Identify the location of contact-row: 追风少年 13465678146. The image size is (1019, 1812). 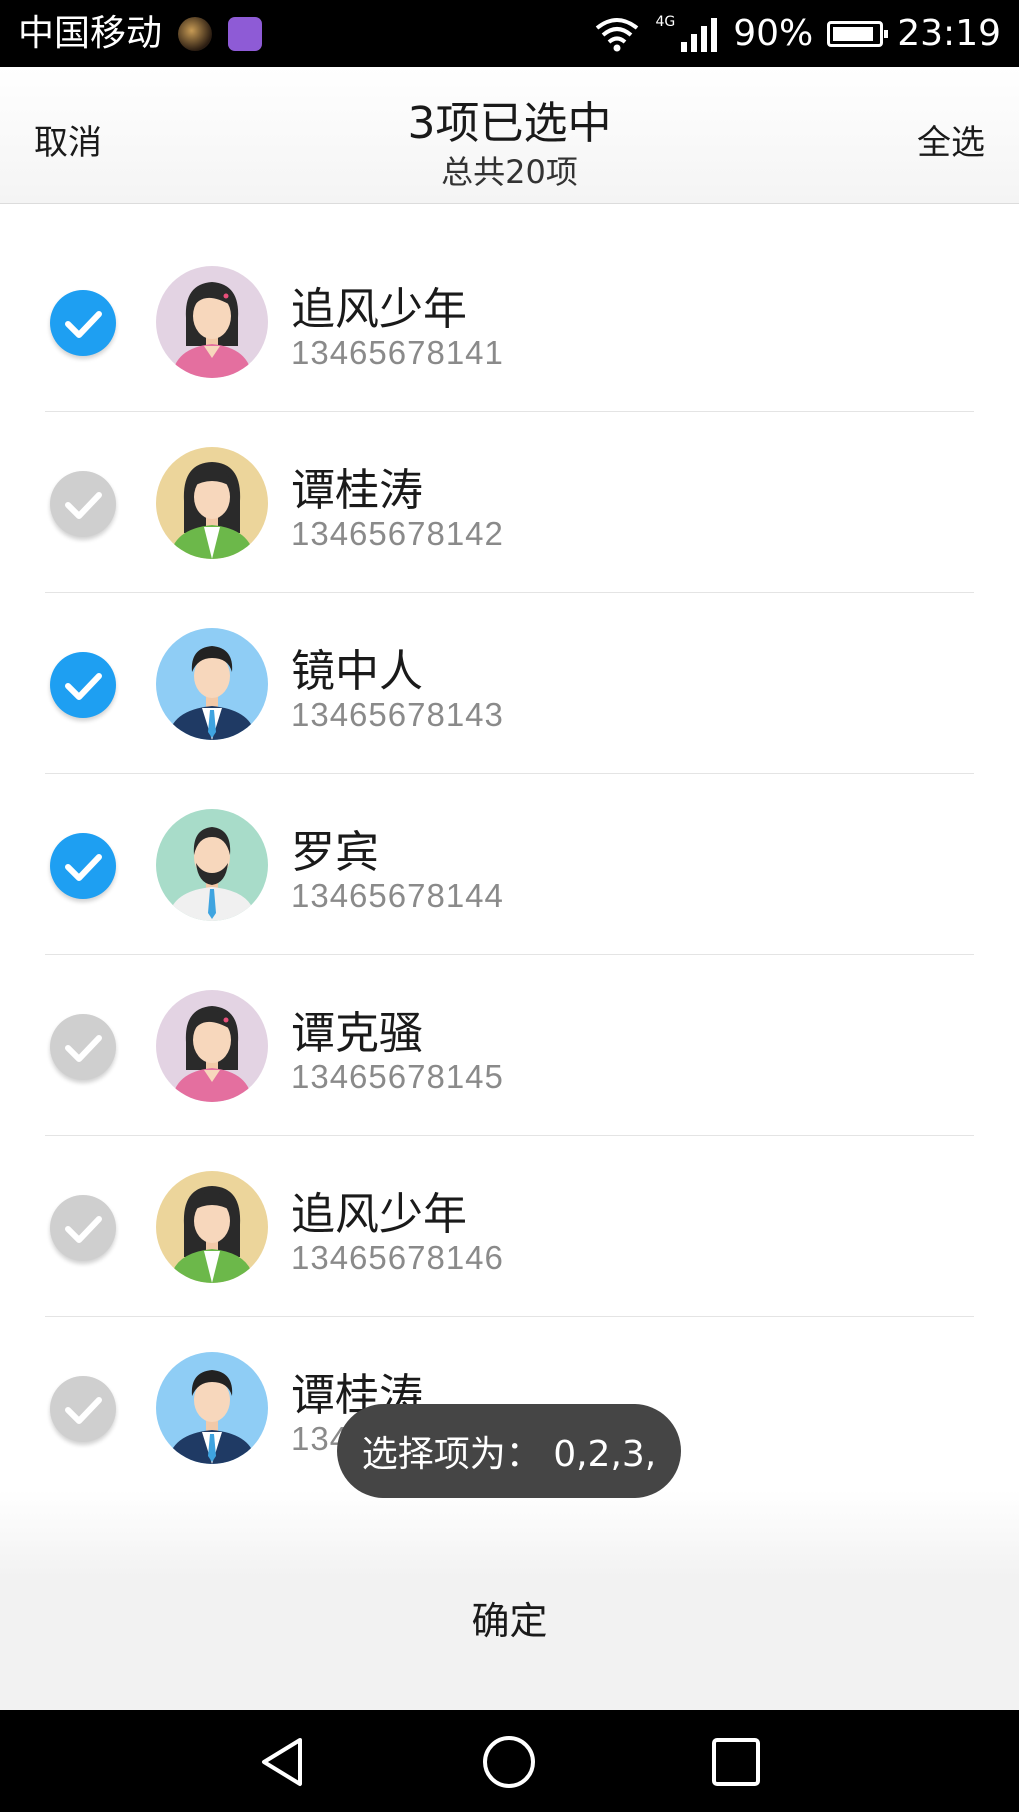
(509, 1226).